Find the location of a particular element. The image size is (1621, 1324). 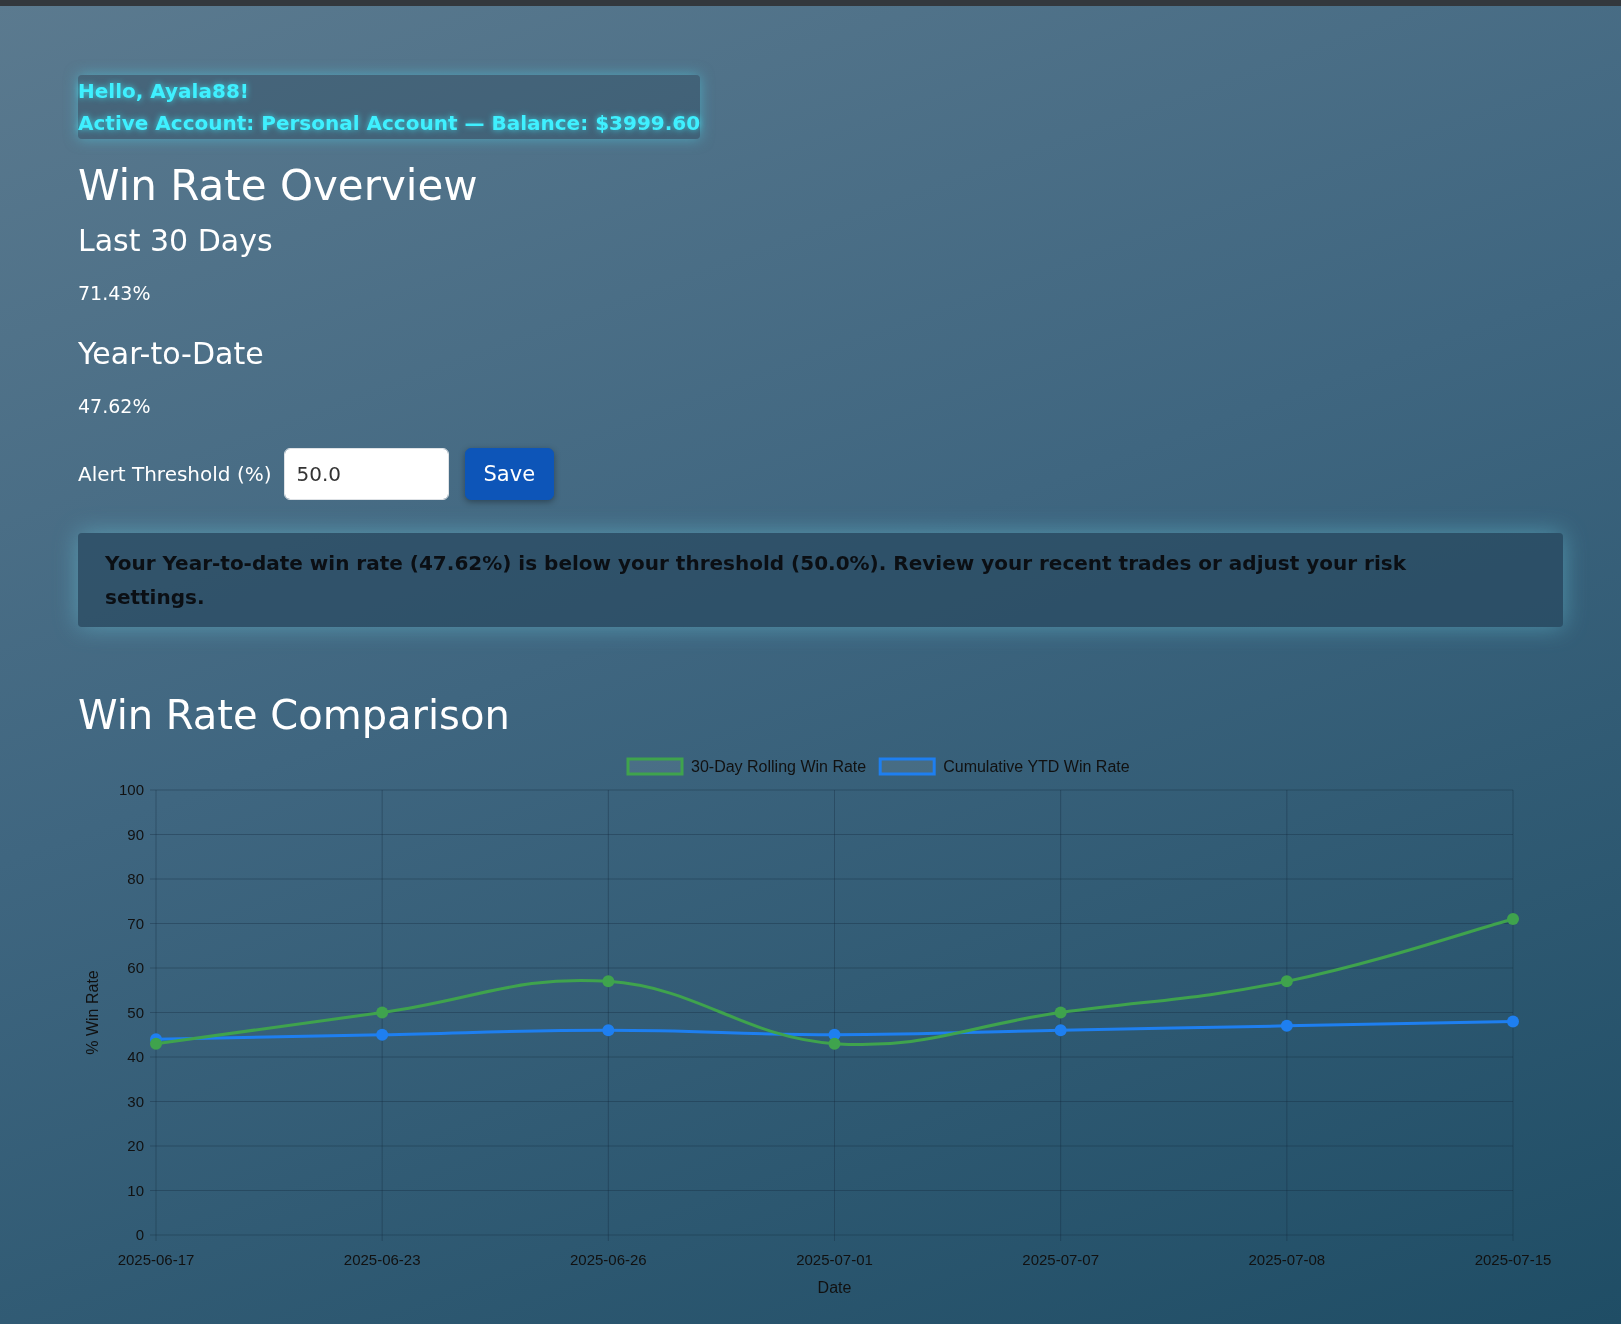

y-axis-title: % Win Rate is located at coordinates (92, 1013).